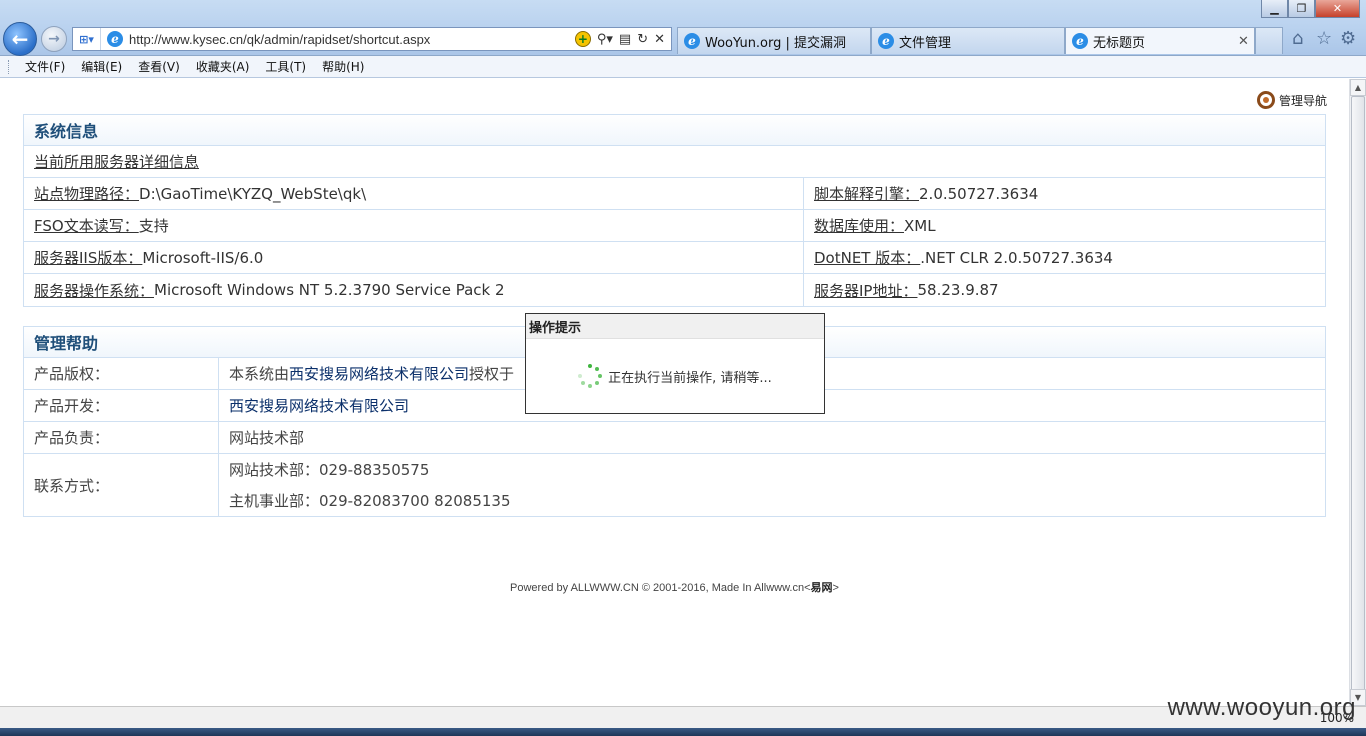 This screenshot has height=736, width=1366. What do you see at coordinates (1301, 9) in the screenshot?
I see `maximize-button: ❐` at bounding box center [1301, 9].